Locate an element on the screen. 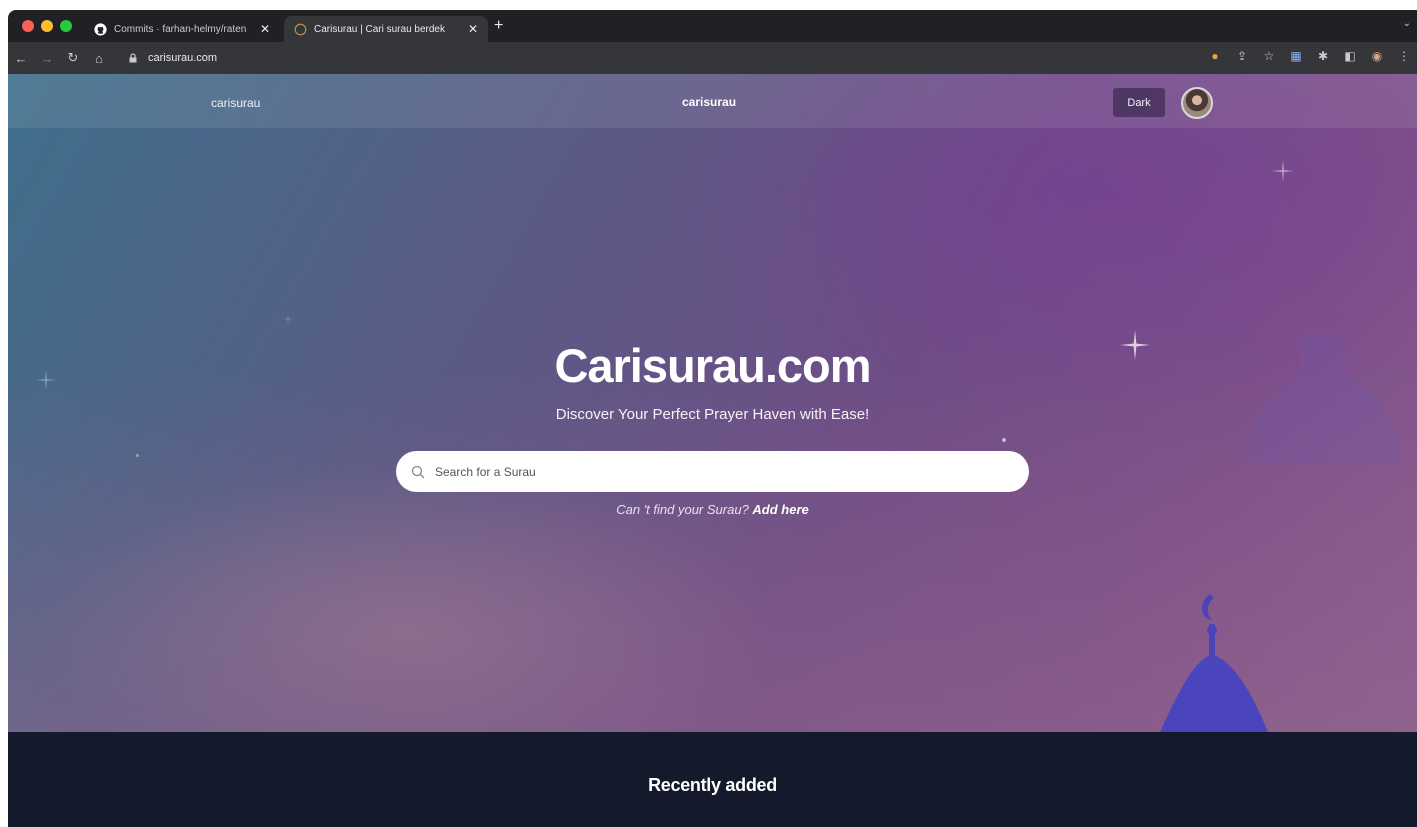 This screenshot has width=1417, height=827. share-icon: ⇪ is located at coordinates (1242, 56).